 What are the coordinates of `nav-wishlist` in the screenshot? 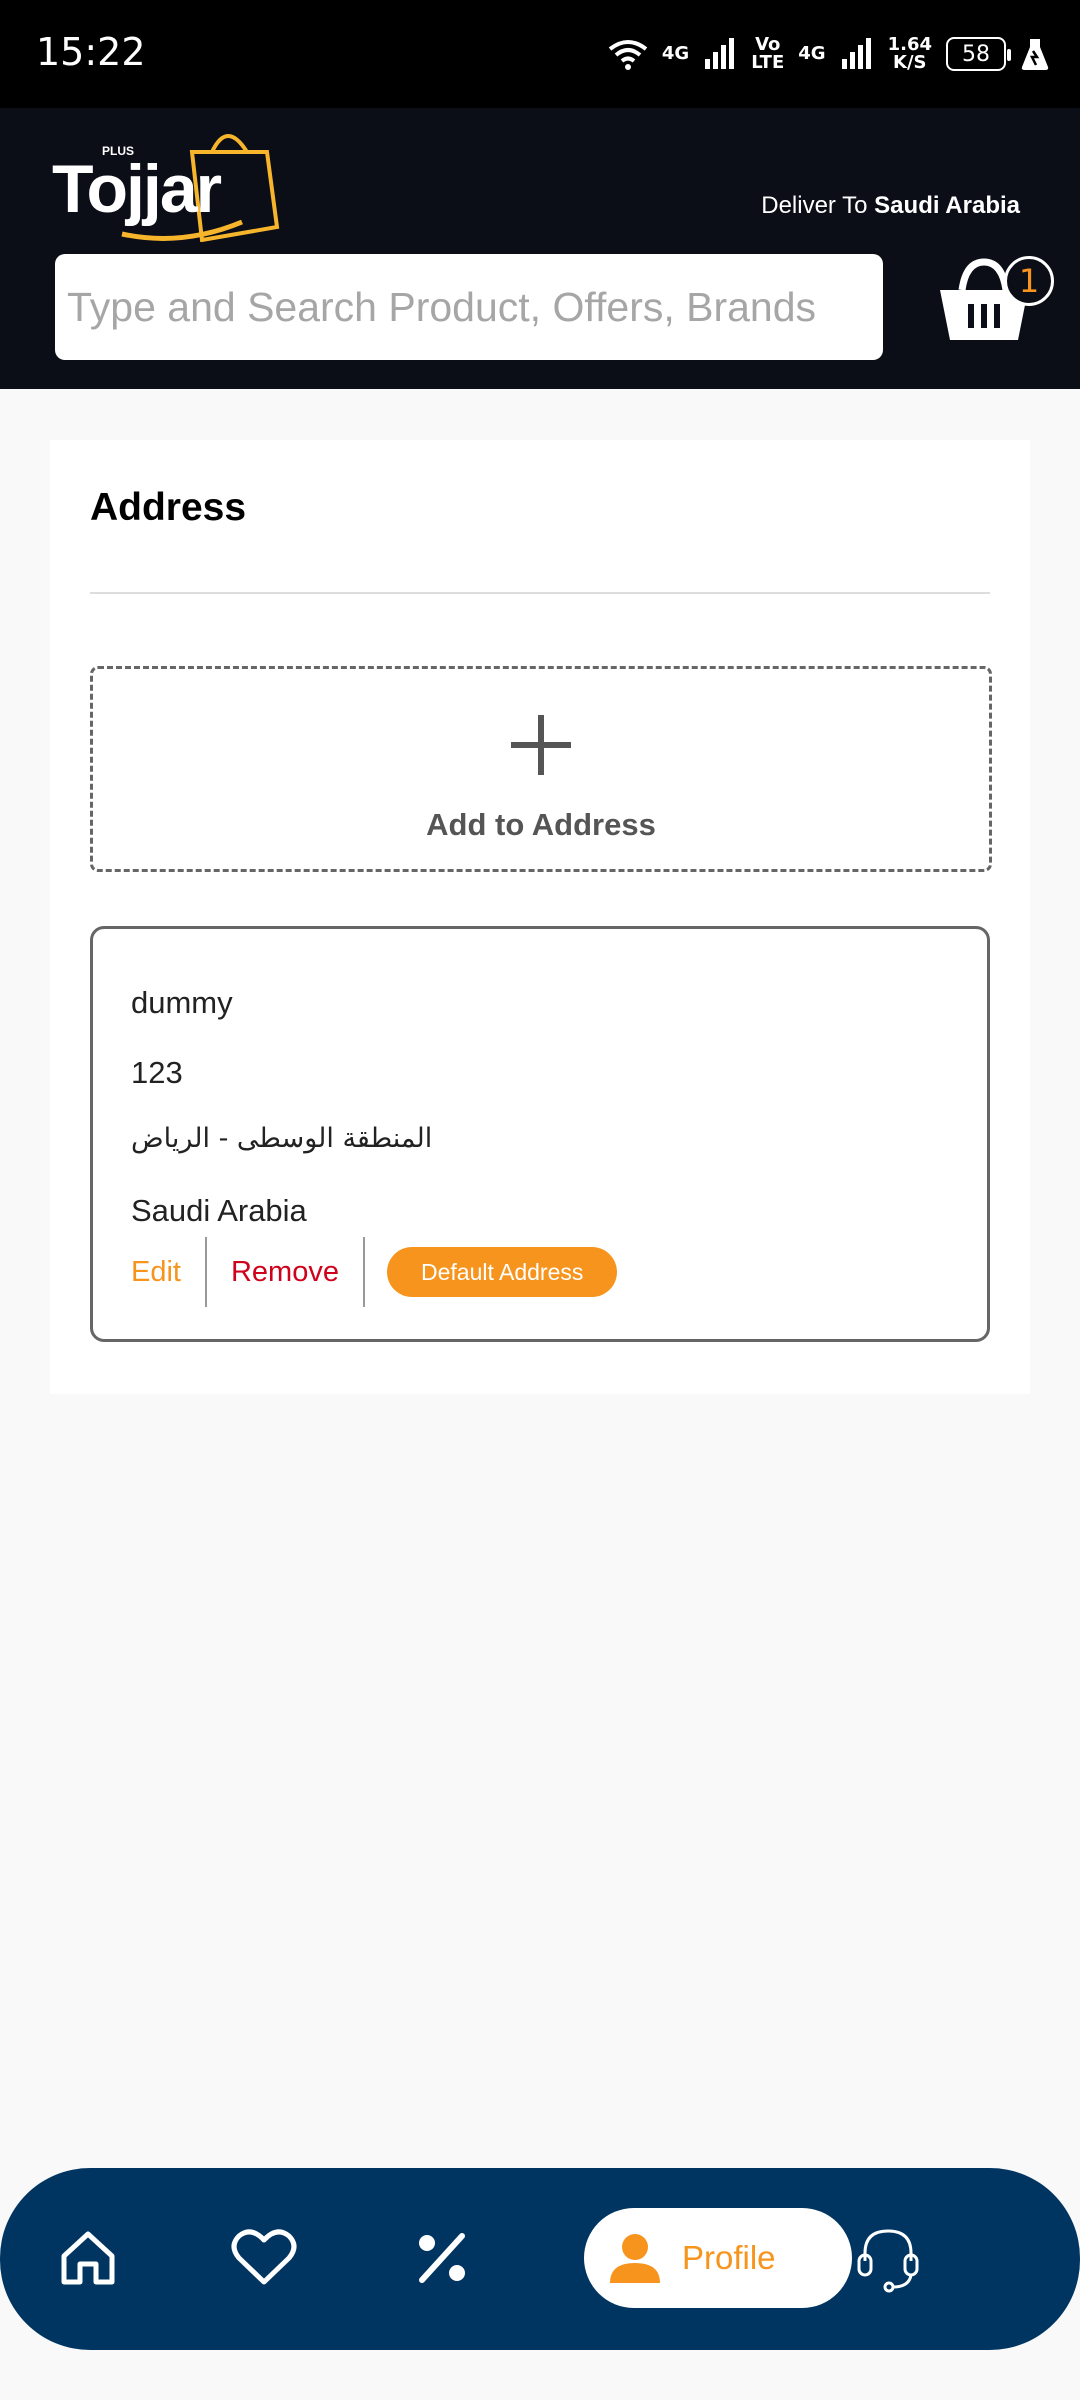 It's located at (264, 2258).